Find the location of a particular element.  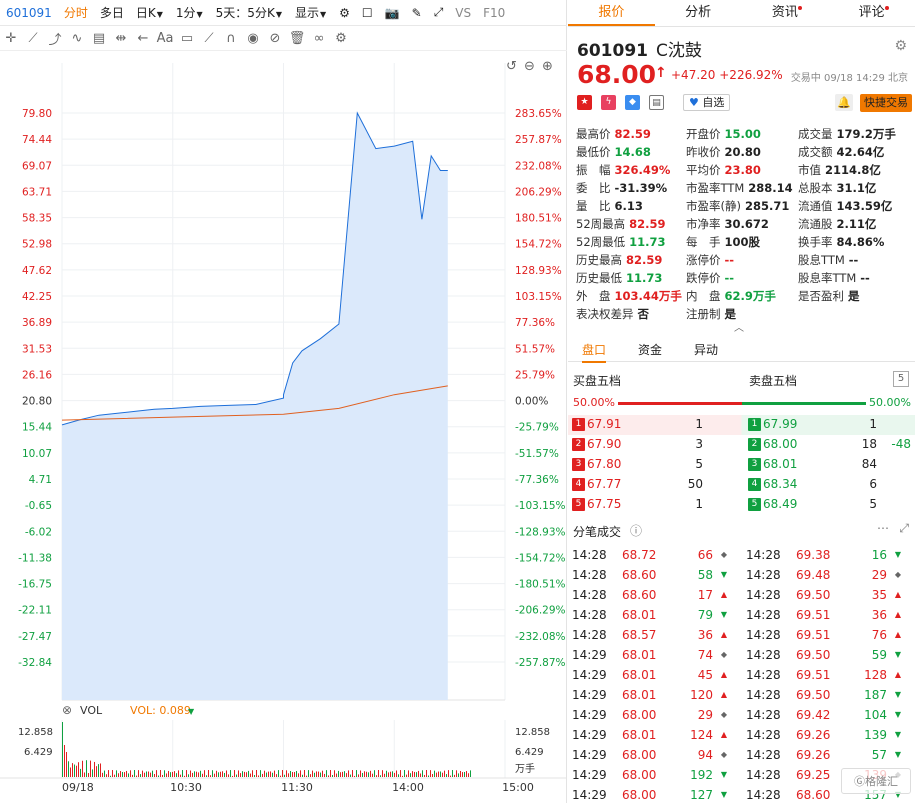

pct-tick-label: 206.29% is located at coordinates (538, 192).